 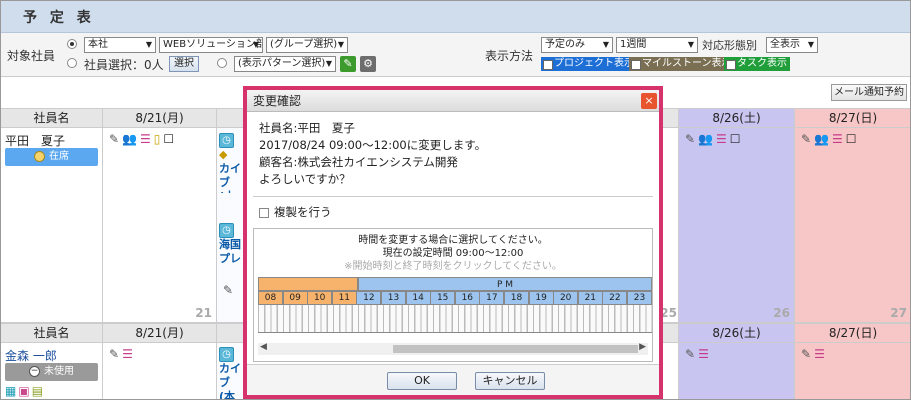 I want to click on hour-cell: 08, so click(x=270, y=298).